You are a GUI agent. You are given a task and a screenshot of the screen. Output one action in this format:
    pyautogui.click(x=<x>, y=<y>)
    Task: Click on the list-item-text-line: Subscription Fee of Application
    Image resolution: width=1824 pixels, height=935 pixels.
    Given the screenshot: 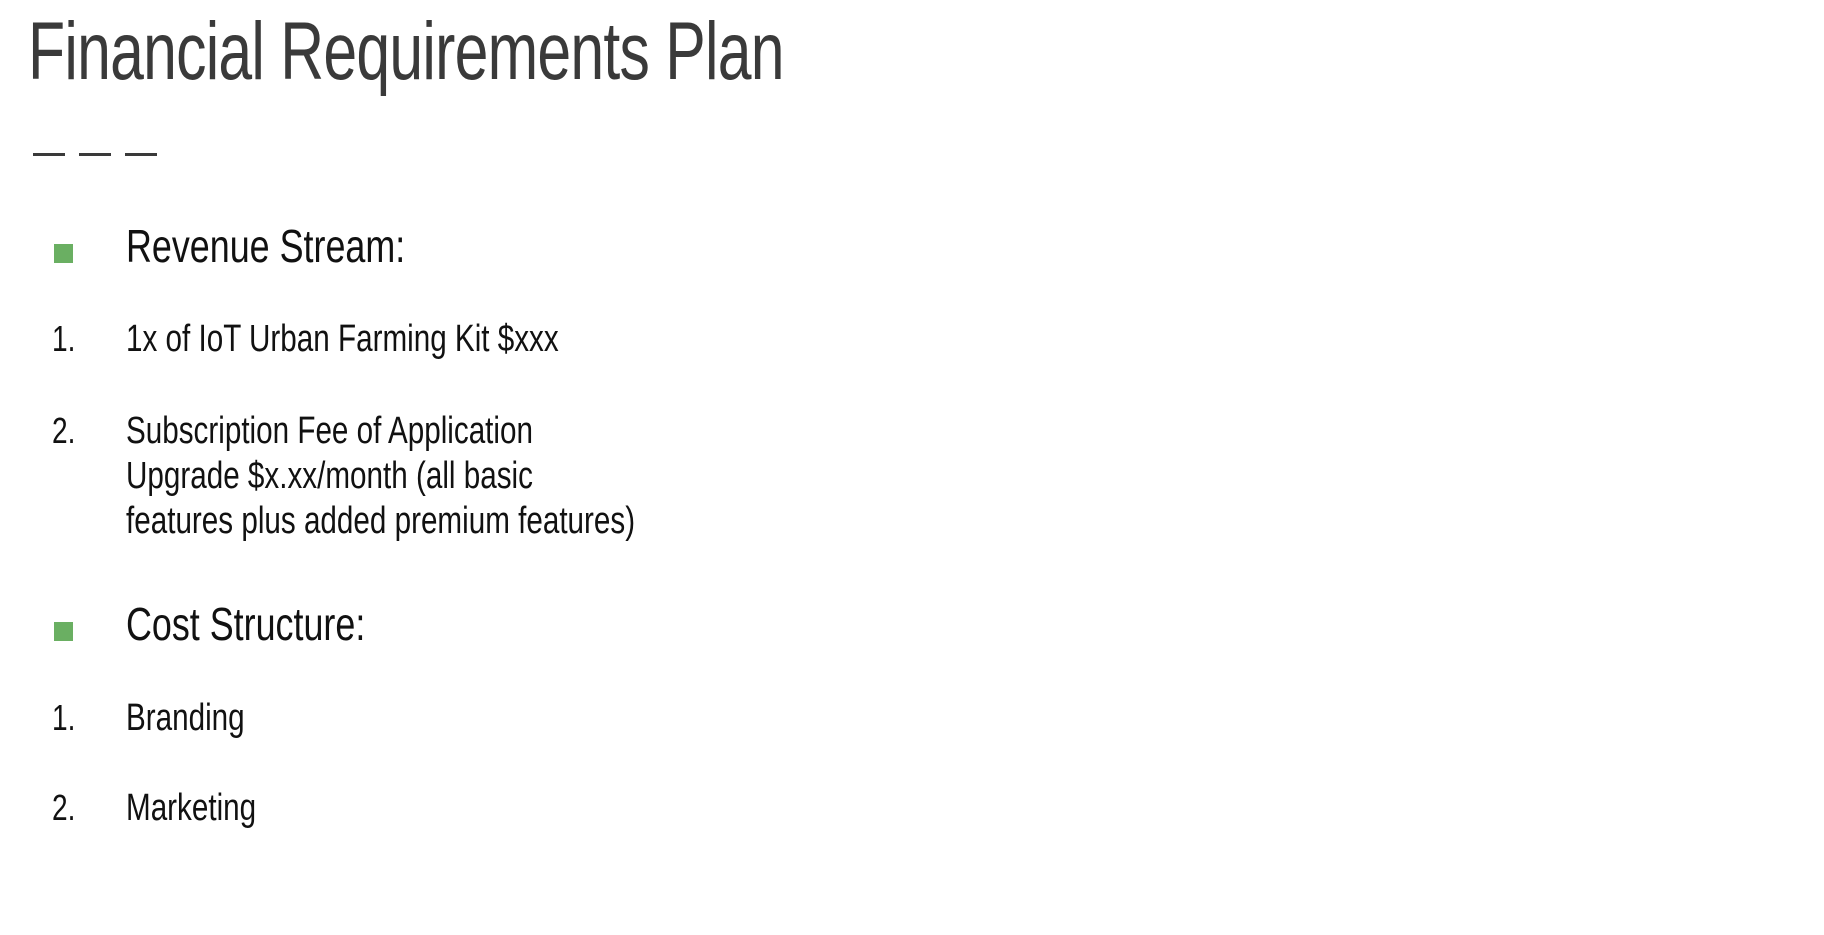 What is the action you would take?
    pyautogui.click(x=329, y=431)
    